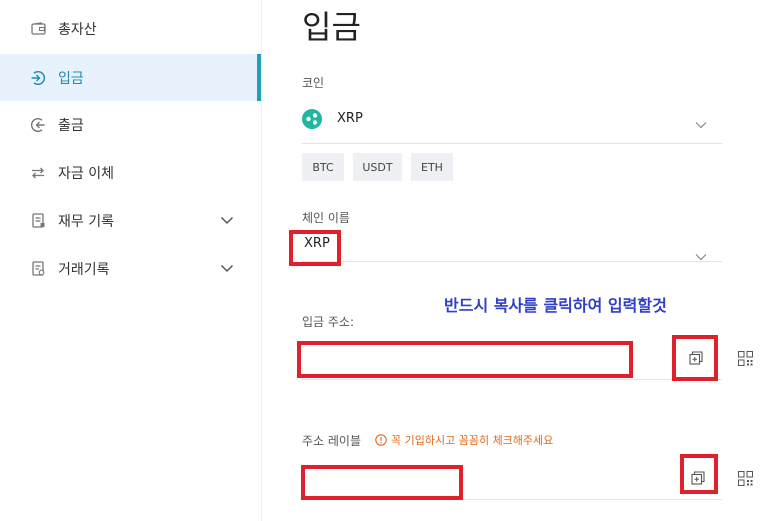 The image size is (777, 521). What do you see at coordinates (86, 173) in the screenshot?
I see `sidebar-item-label: 자금 이체` at bounding box center [86, 173].